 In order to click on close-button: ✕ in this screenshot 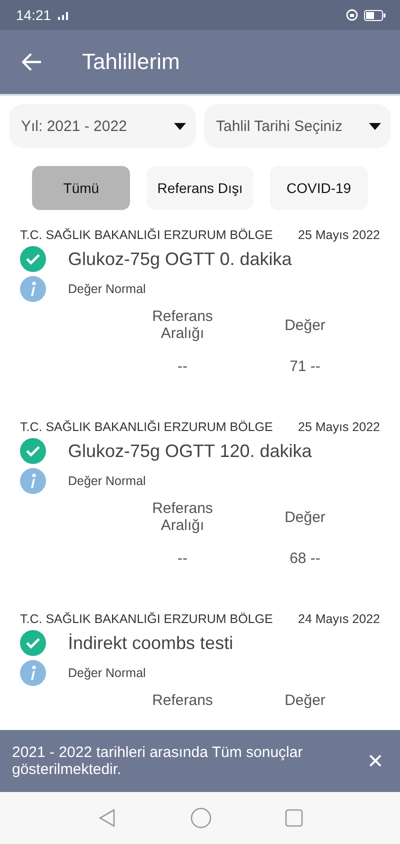, I will do `click(375, 761)`.